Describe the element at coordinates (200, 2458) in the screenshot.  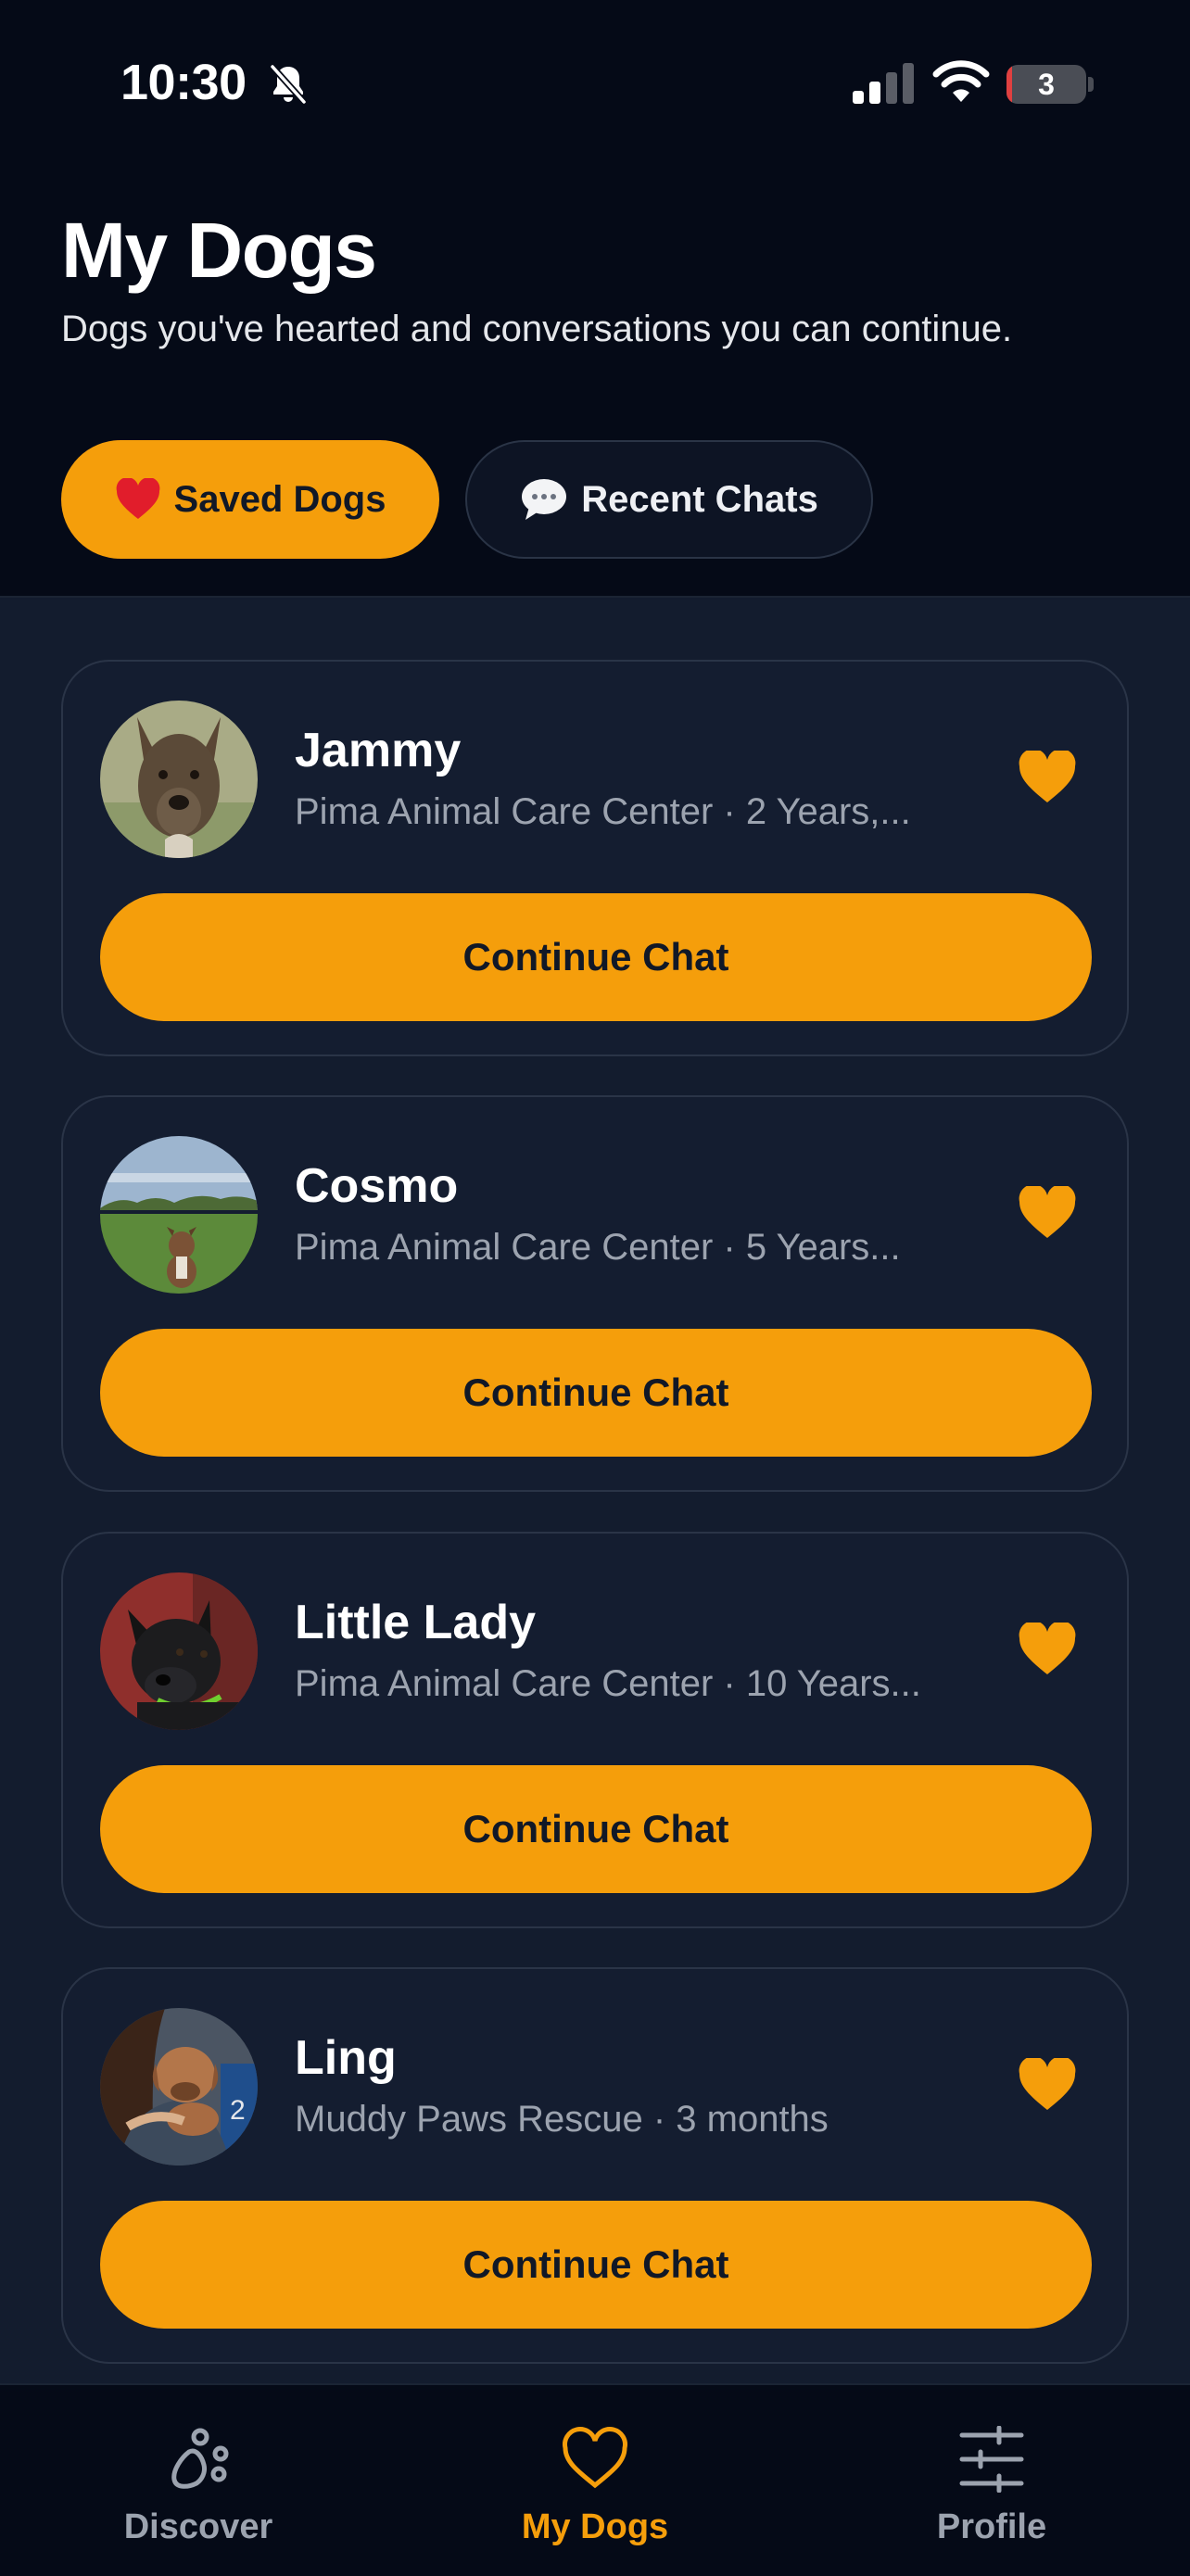
I see `paw-icon` at that location.